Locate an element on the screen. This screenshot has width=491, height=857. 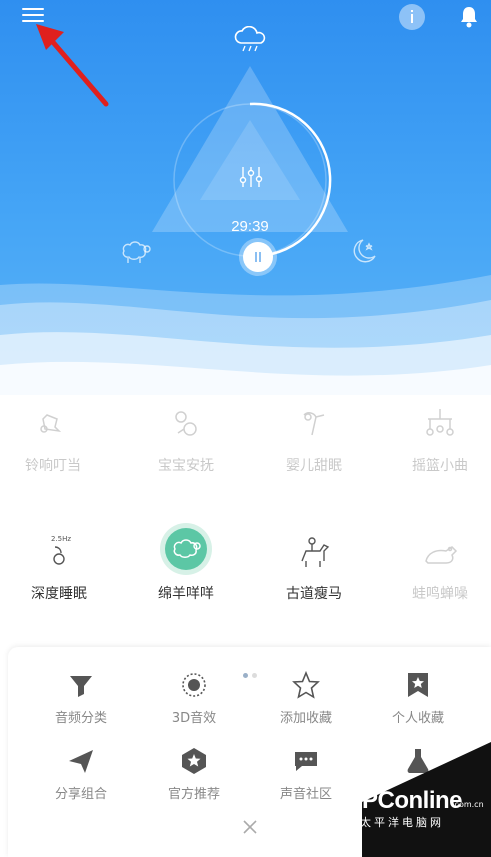
menu-label: 3D音效 is located at coordinates (194, 718).